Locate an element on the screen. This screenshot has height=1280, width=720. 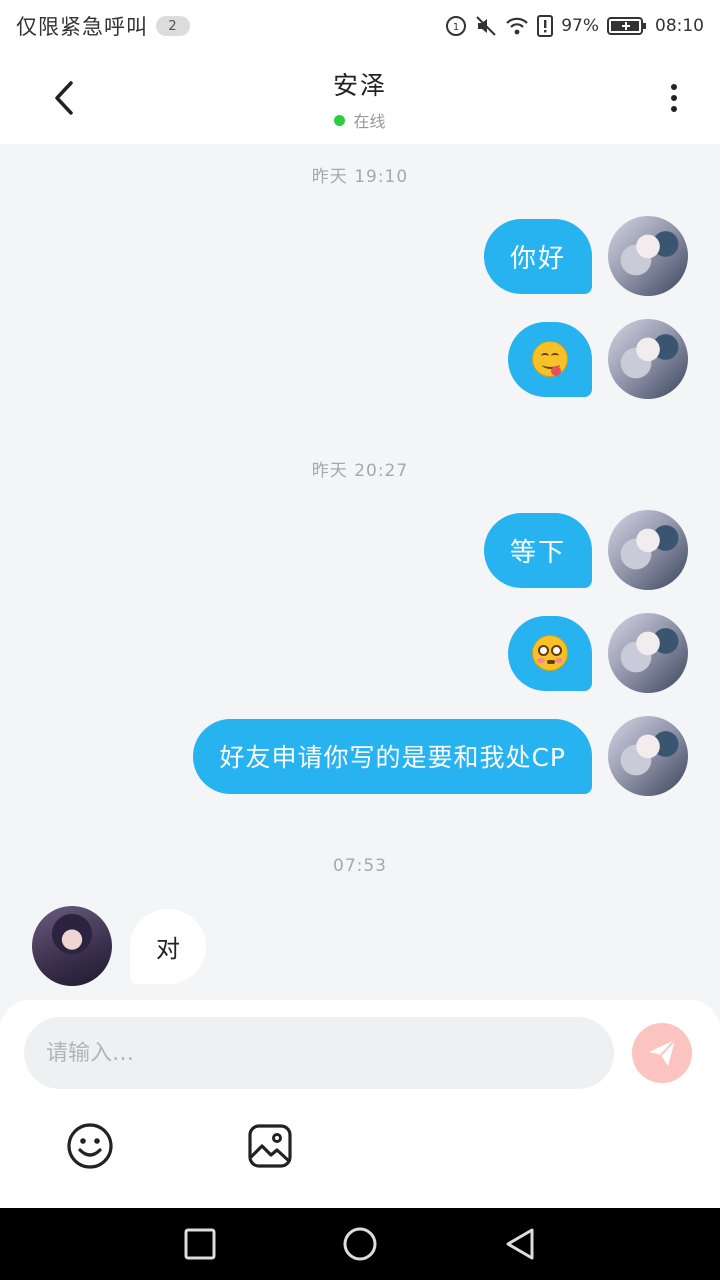
notification-count-badge: 2 is located at coordinates (173, 26).